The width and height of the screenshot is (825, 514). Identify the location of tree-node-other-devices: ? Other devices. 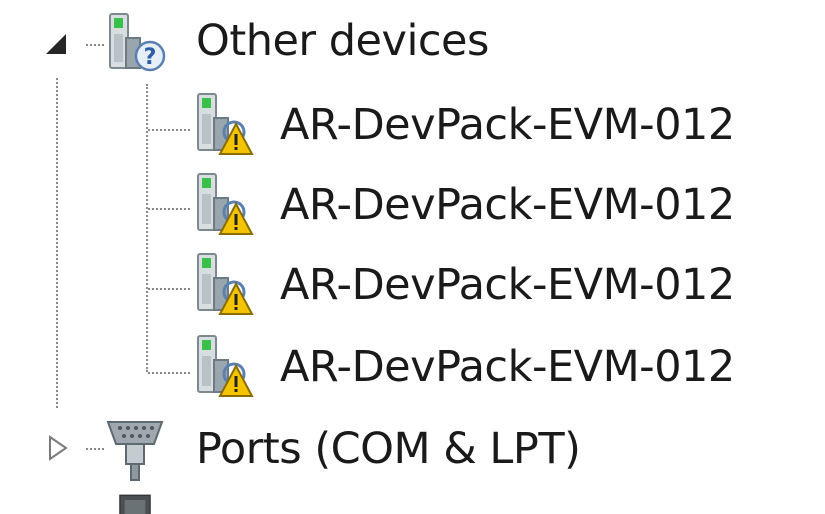
(280, 43).